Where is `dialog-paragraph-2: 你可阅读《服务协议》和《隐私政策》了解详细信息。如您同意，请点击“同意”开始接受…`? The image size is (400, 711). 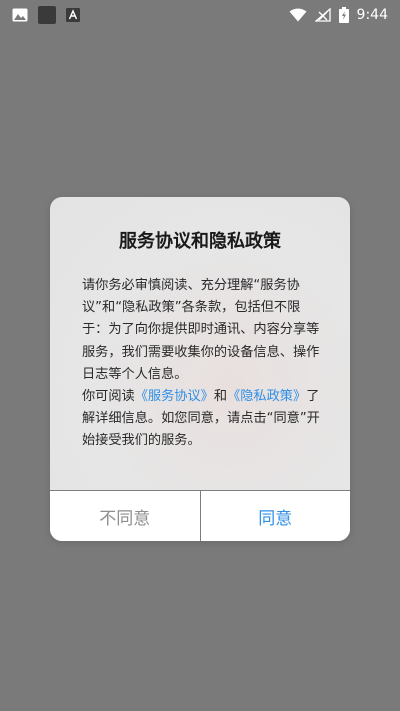
dialog-paragraph-2: 你可阅读《服务协议》和《隐私政策》了解详细信息。如您同意，请点击“同意”开始接受… is located at coordinates (202, 419).